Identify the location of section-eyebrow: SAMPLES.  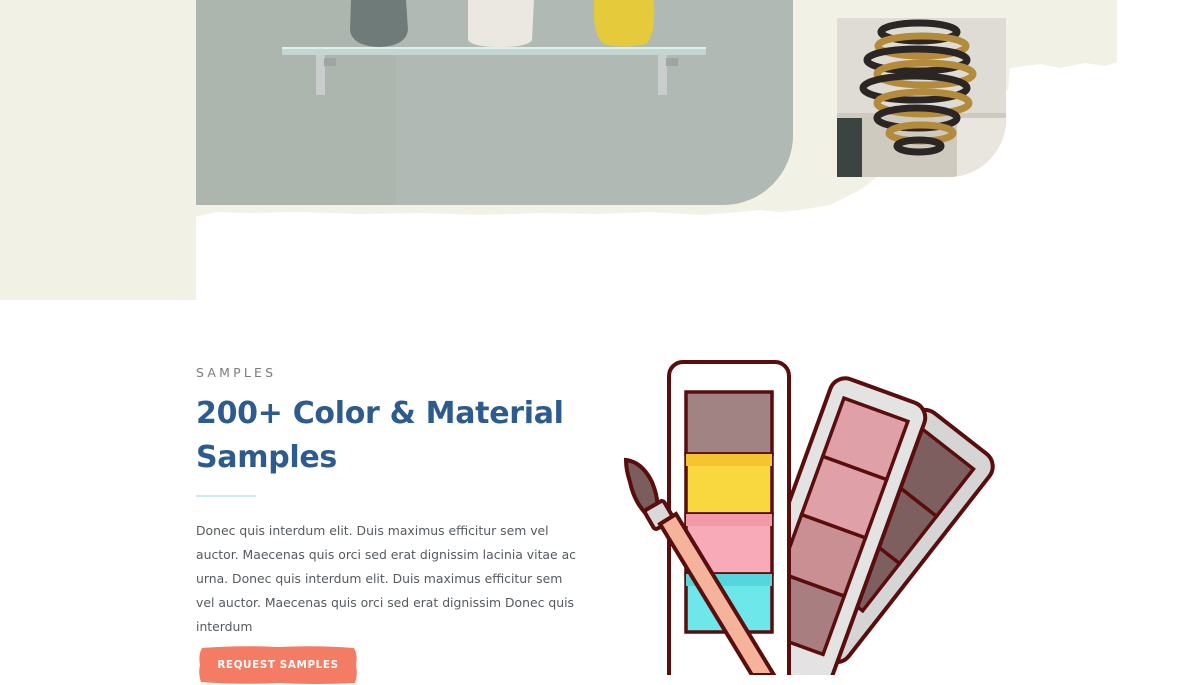
(236, 372).